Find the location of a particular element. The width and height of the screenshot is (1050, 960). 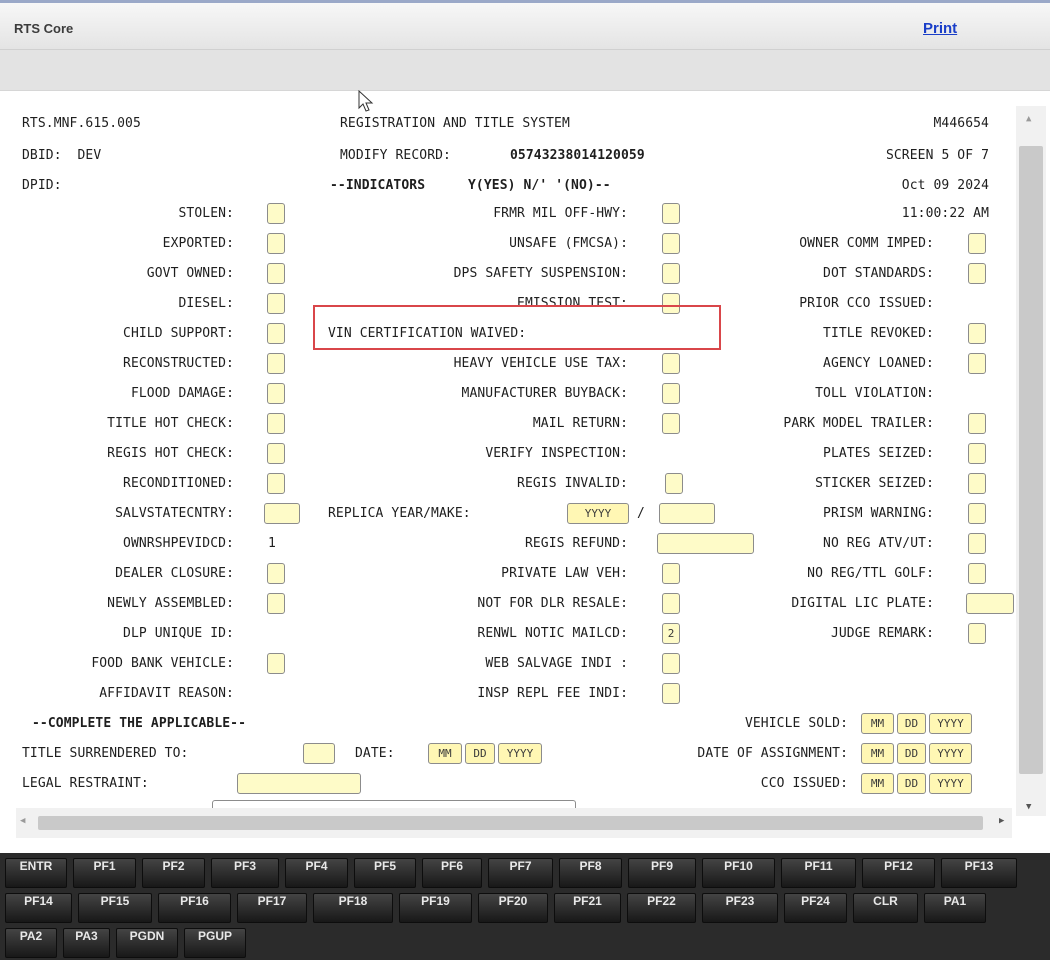

food-bank-vehicle-field is located at coordinates (276, 663).